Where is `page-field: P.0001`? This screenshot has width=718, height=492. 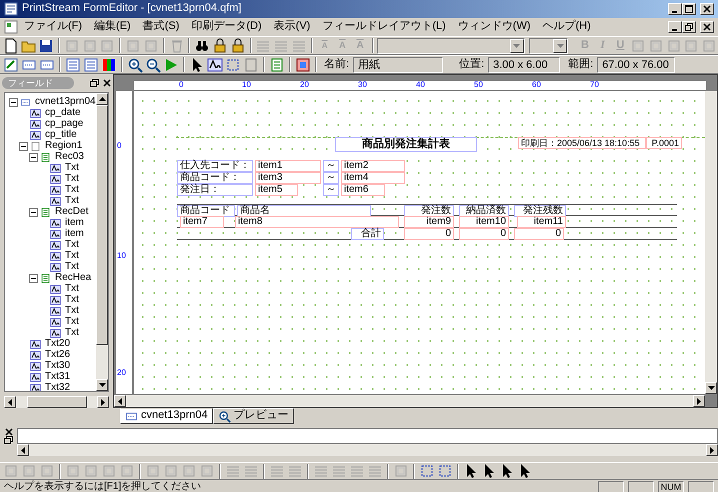
page-field: P.0001 is located at coordinates (664, 143).